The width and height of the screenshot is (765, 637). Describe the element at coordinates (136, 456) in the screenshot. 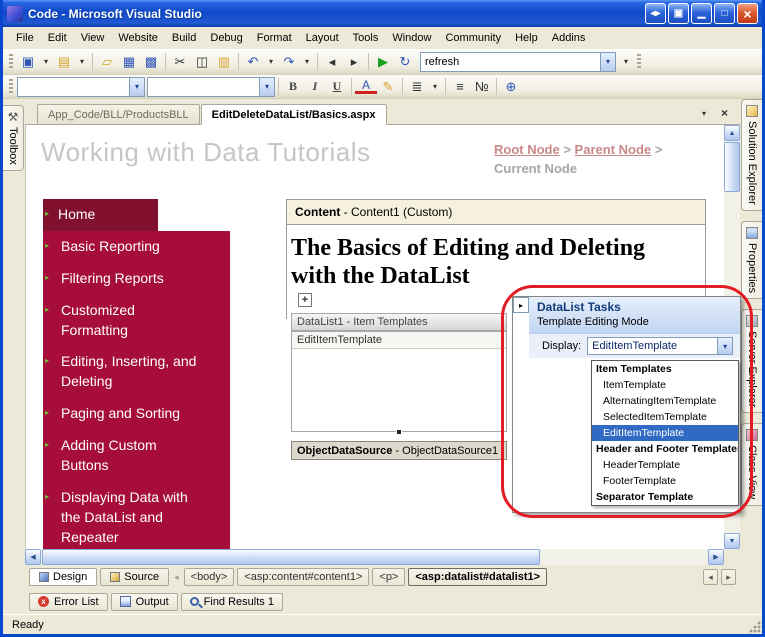

I see `nav-item-adding-custom-buttons: ▸ Adding Custom Buttons` at that location.